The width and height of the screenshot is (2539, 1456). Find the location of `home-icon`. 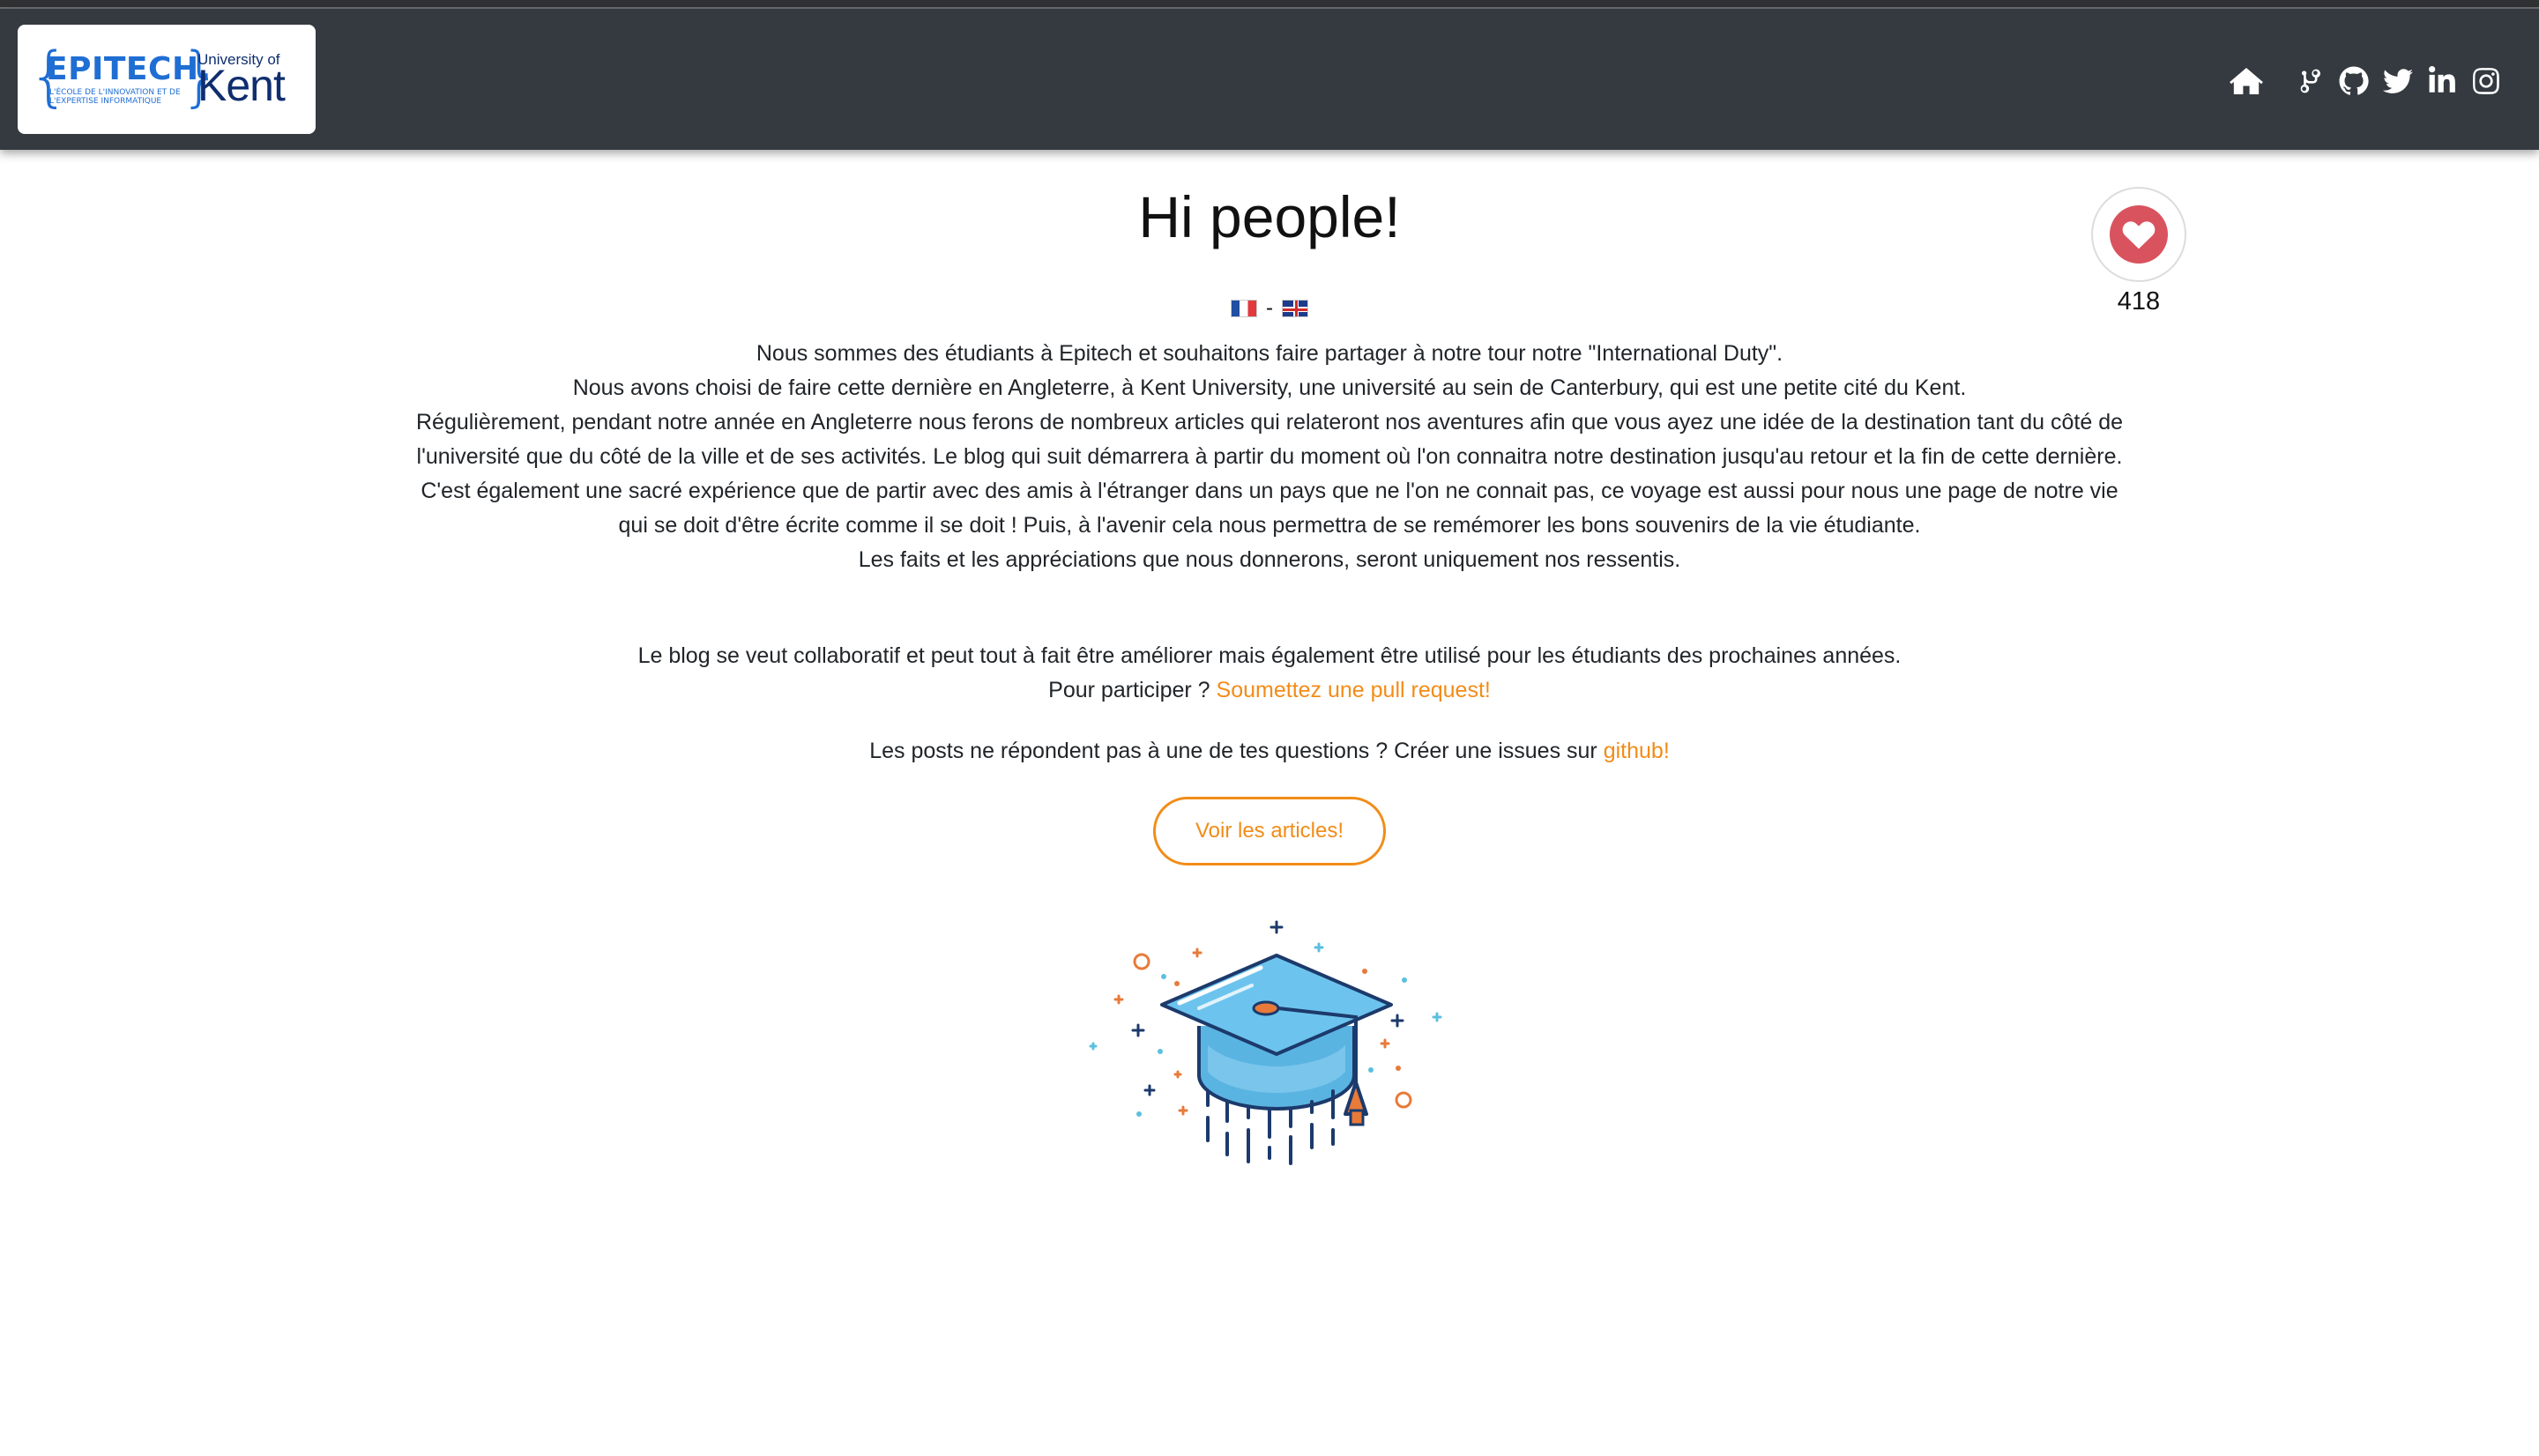

home-icon is located at coordinates (2246, 81).